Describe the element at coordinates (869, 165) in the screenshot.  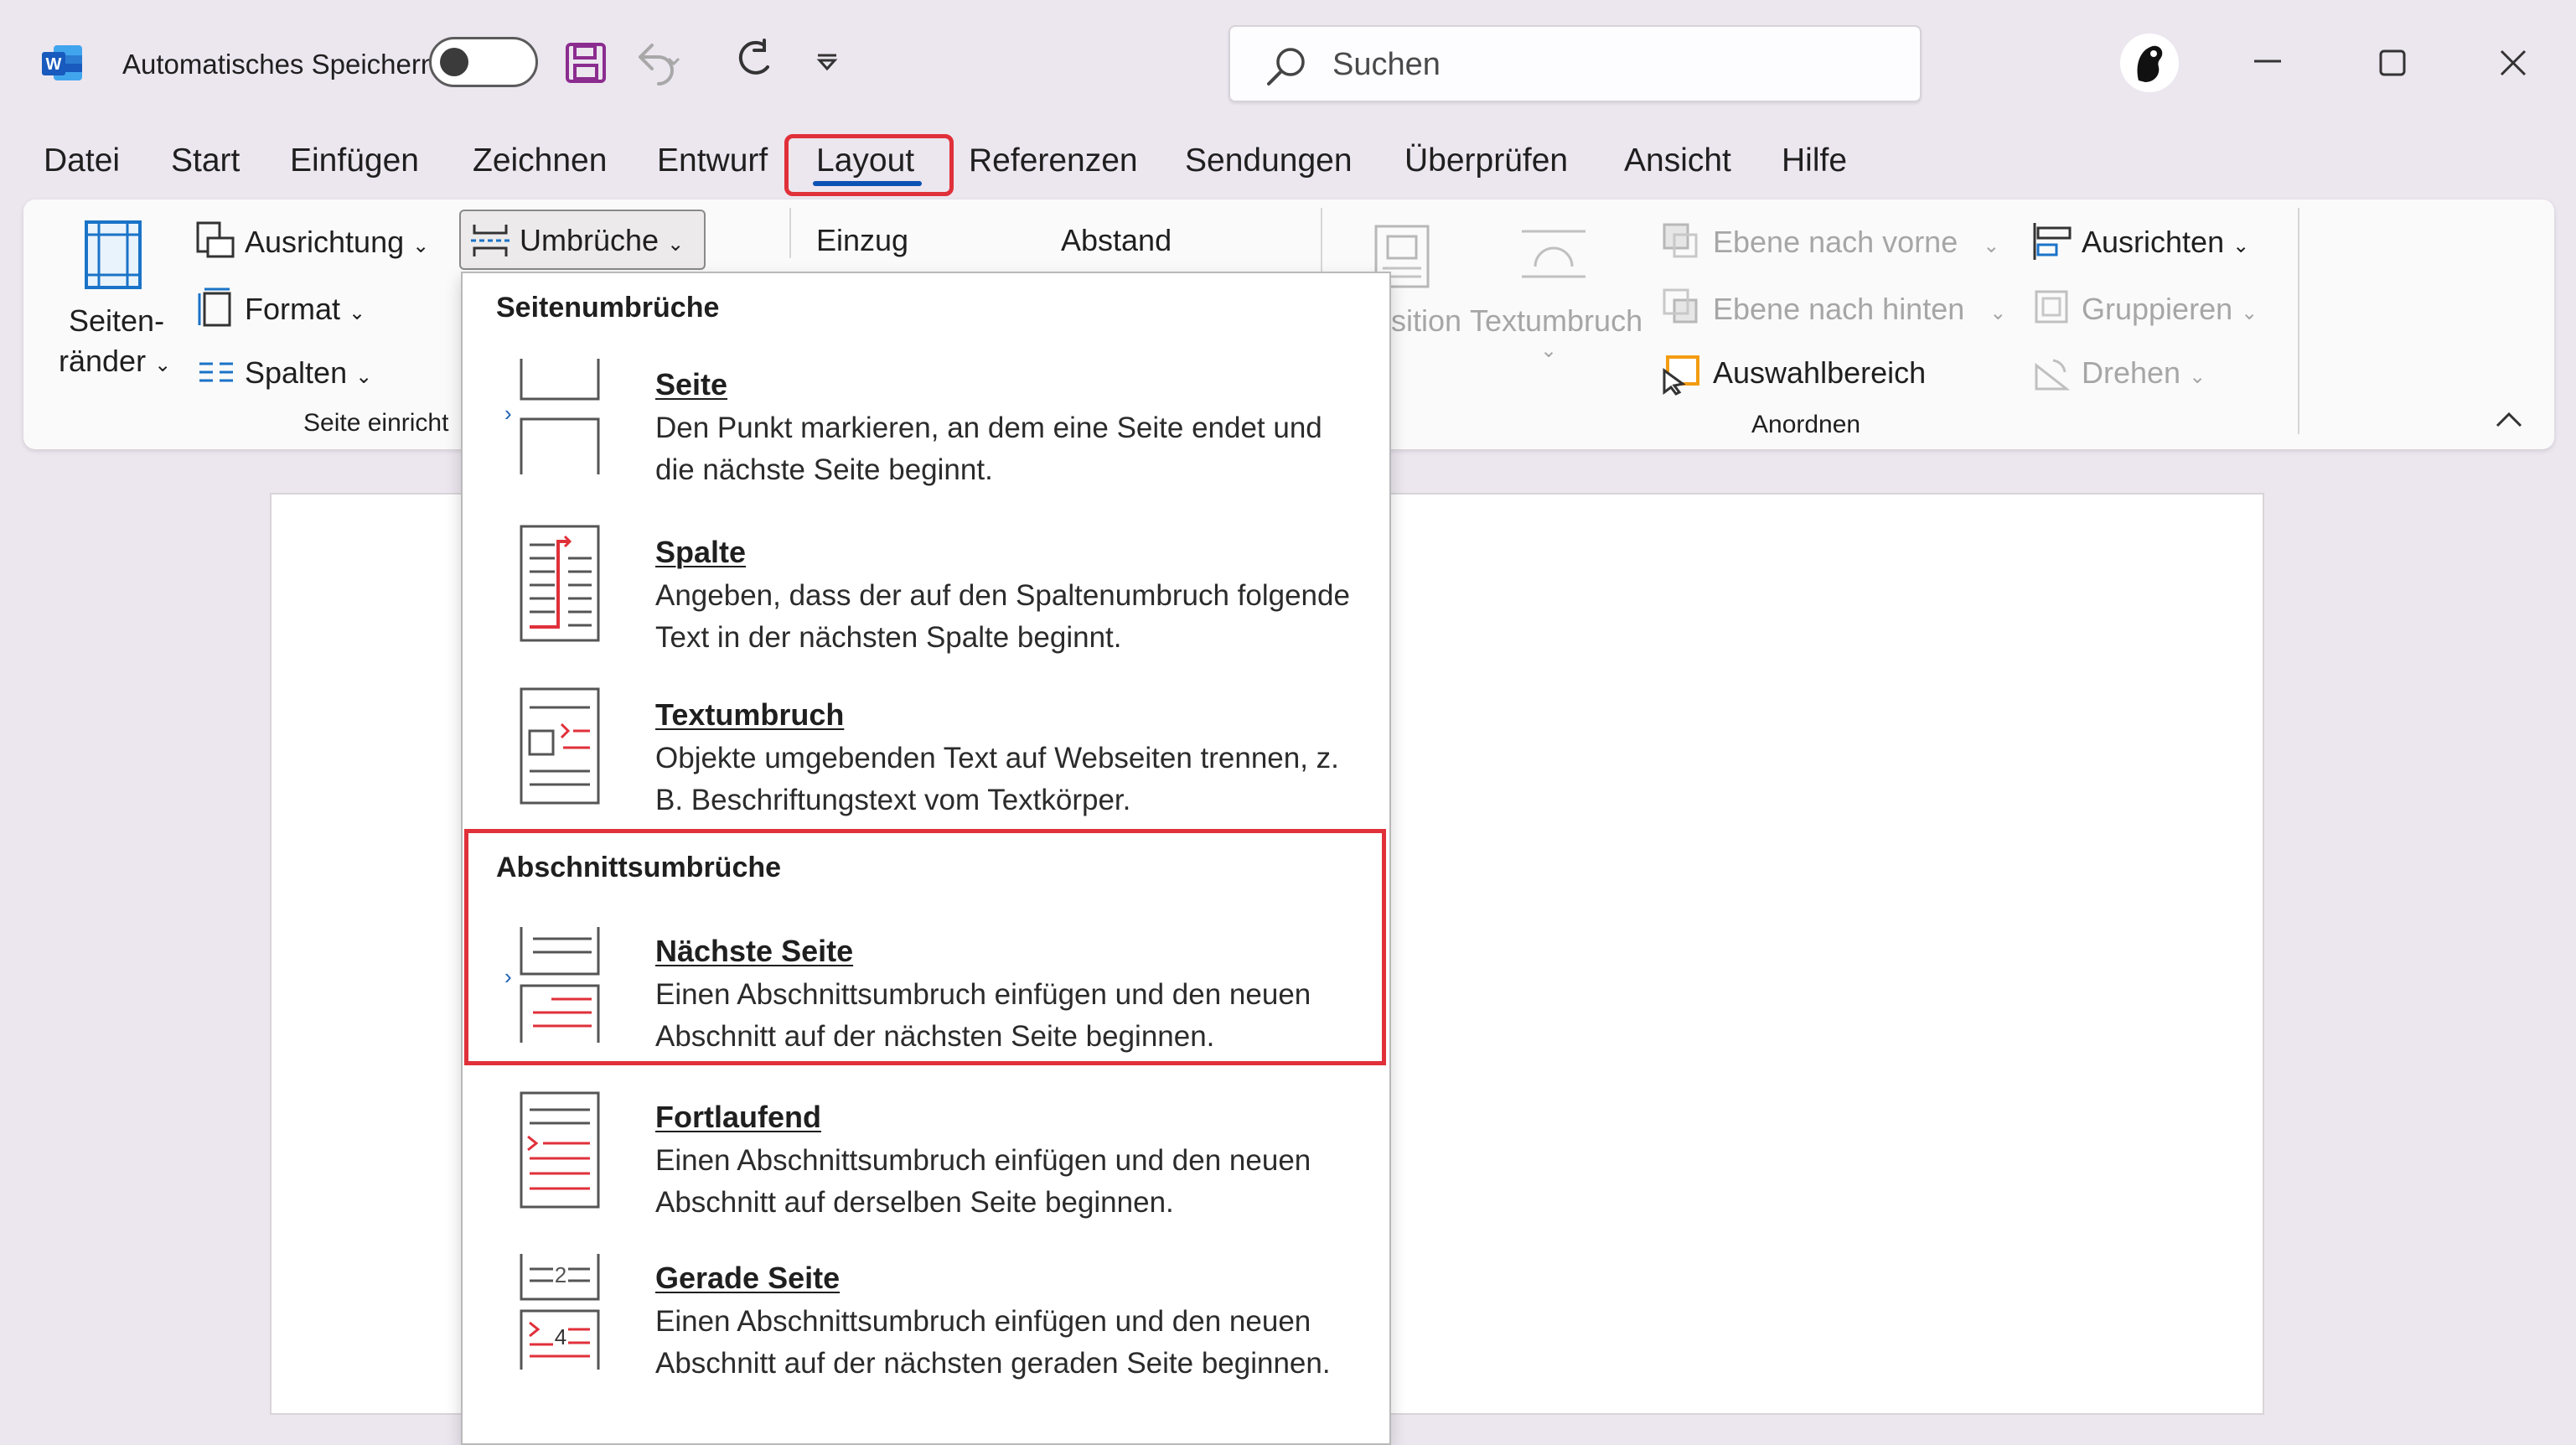
I see `tab-layout-highlight` at that location.